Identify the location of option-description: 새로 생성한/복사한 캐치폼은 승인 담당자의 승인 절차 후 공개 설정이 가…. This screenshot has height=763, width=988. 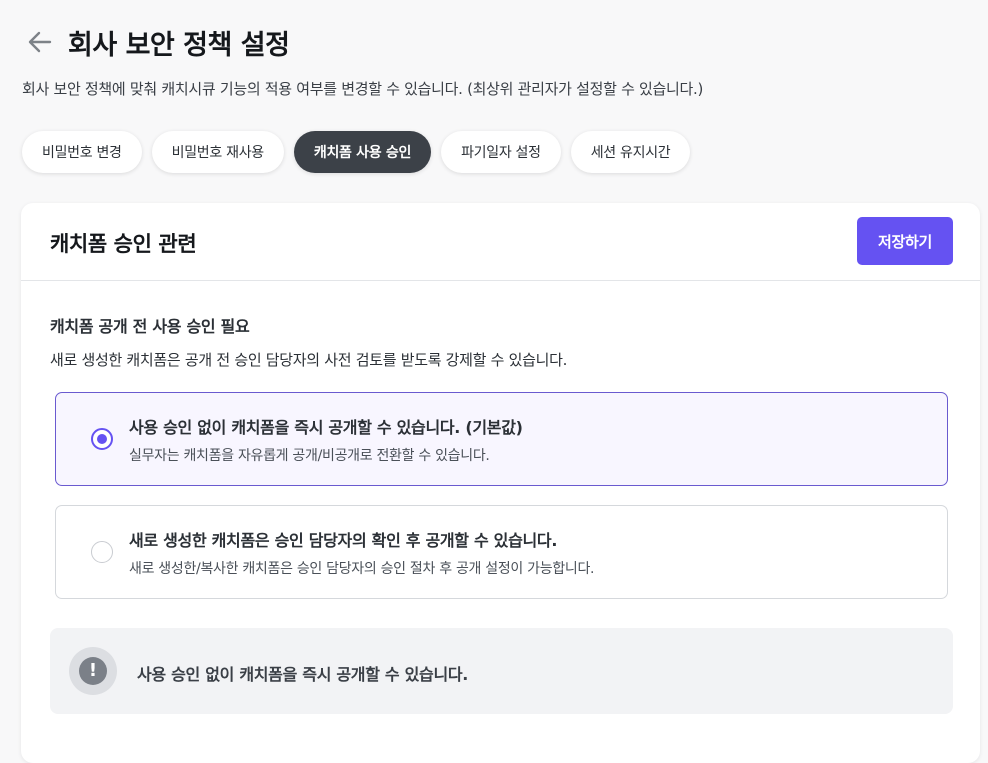
(362, 569).